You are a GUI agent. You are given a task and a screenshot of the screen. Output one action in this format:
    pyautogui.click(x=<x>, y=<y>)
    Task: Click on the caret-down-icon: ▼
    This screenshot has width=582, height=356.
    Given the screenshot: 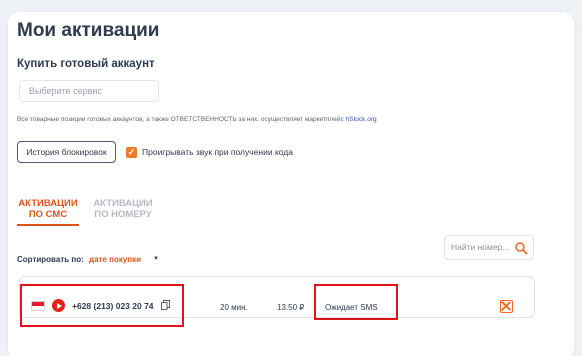 What is the action you would take?
    pyautogui.click(x=156, y=259)
    